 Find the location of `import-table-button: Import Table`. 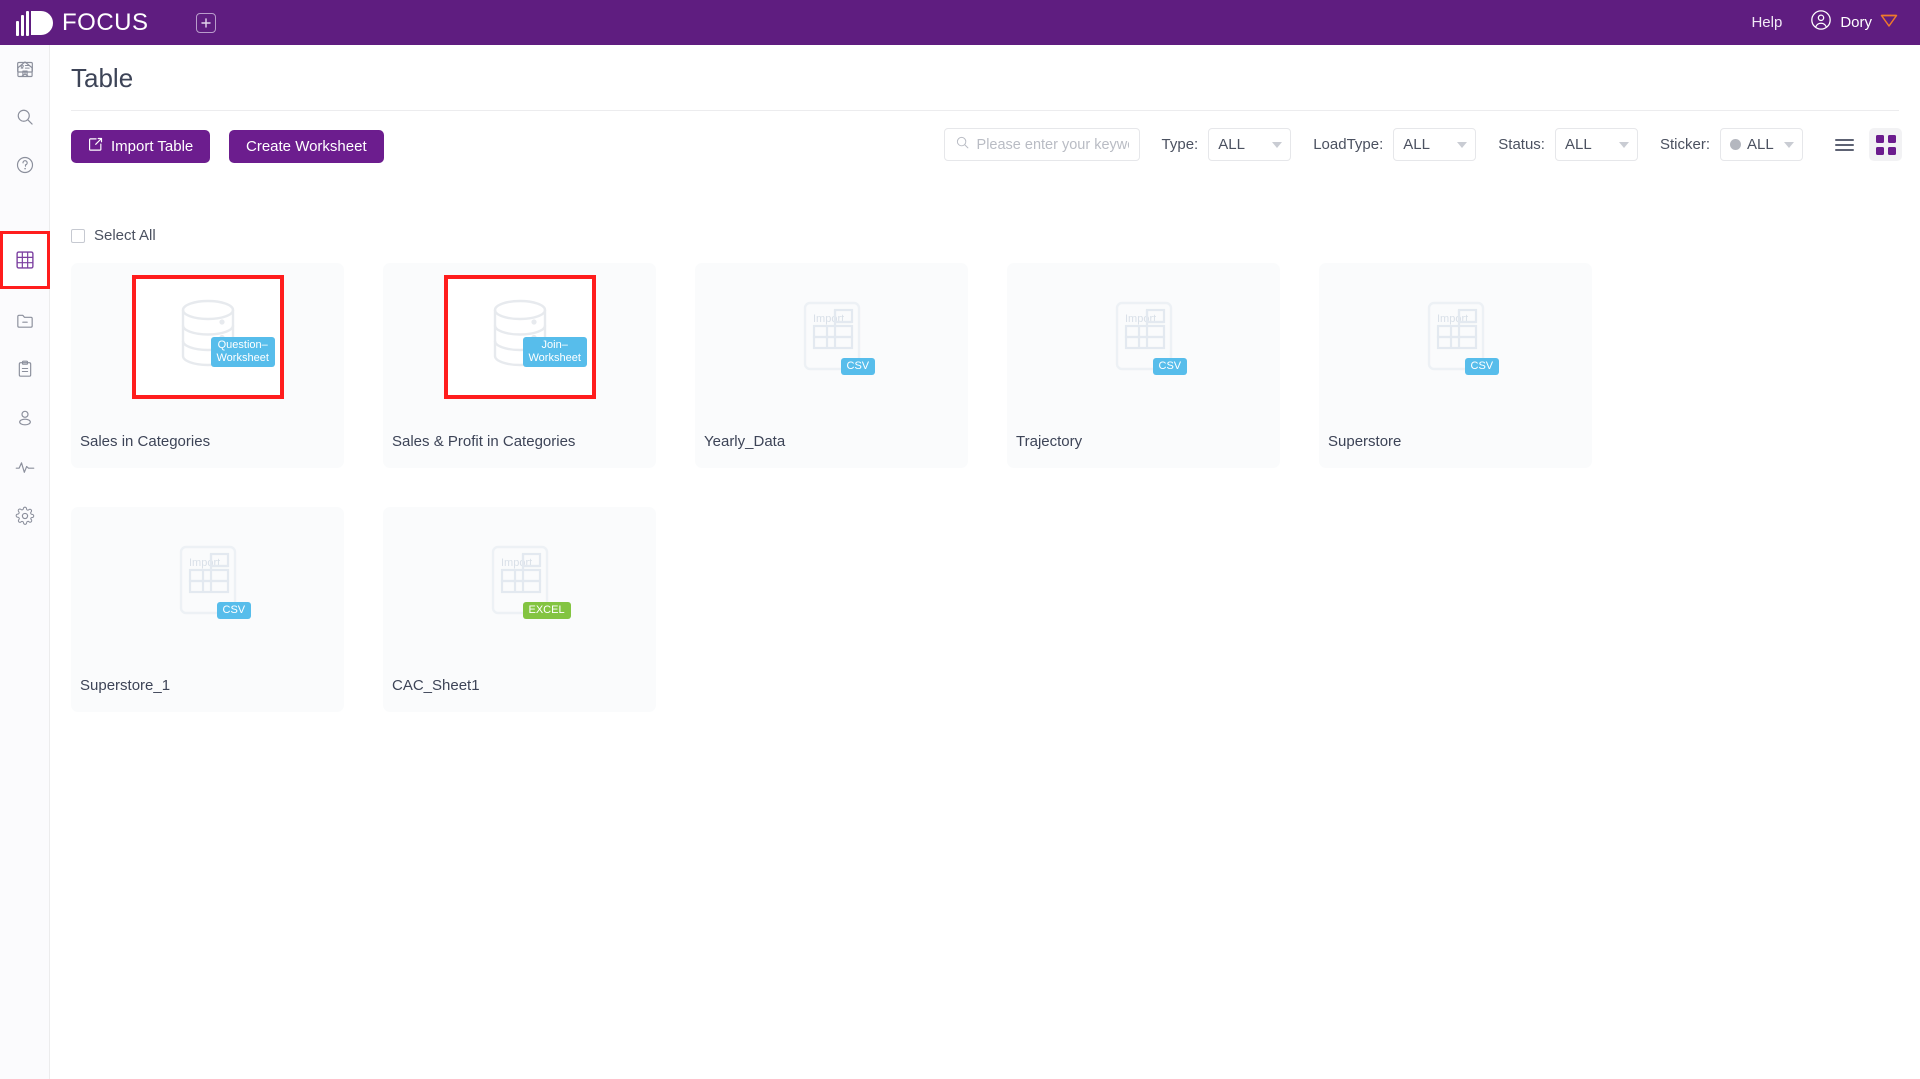

import-table-button: Import Table is located at coordinates (141, 146).